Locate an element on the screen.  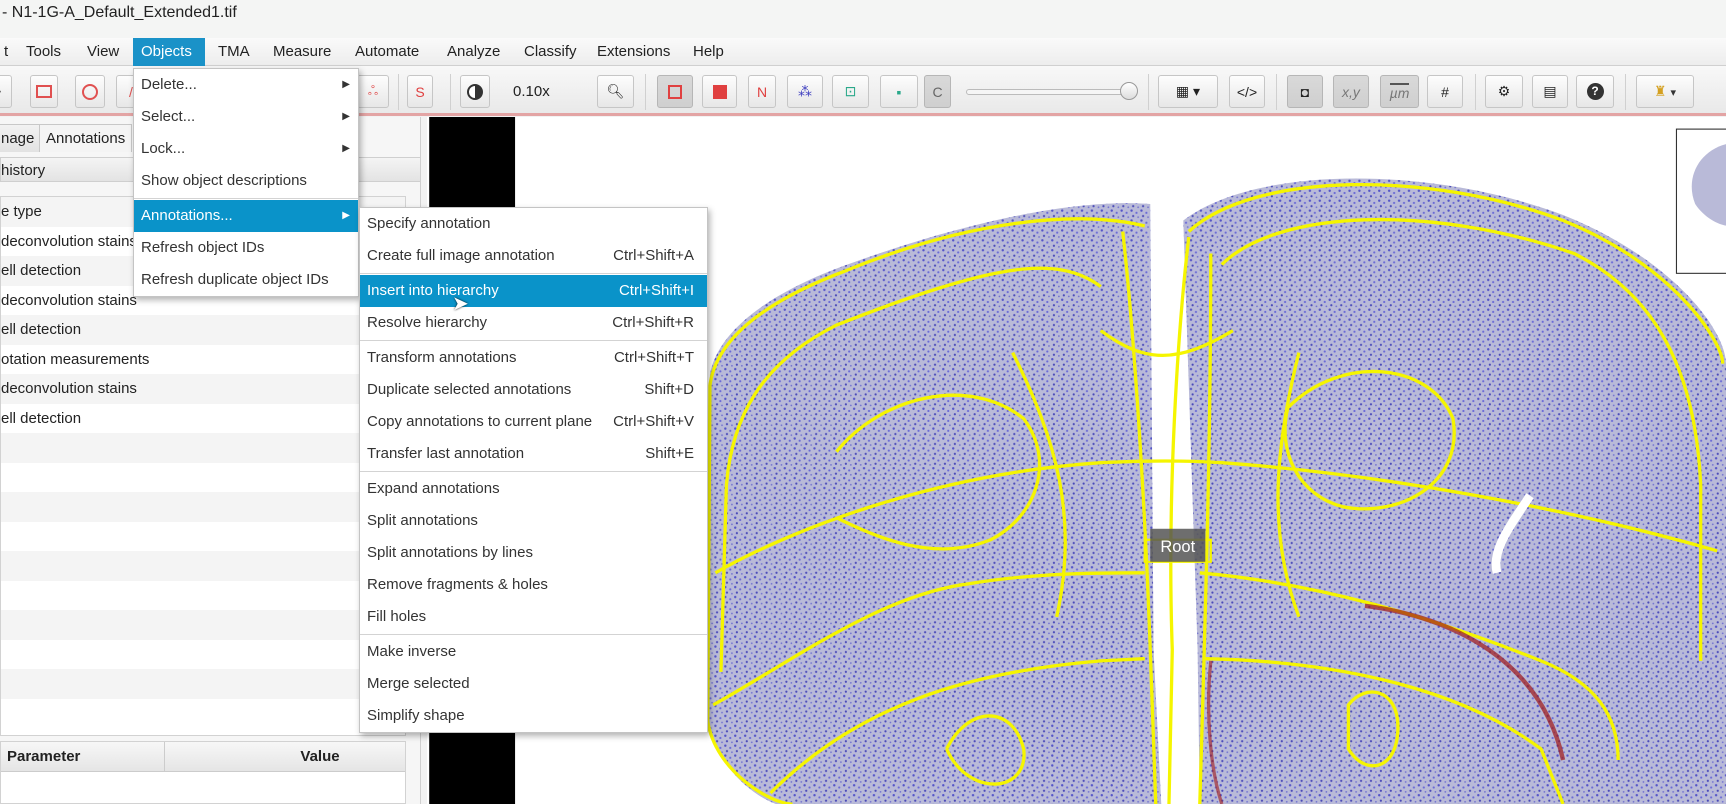
zoom-to-fit-button: 🔍︎ is located at coordinates (615, 91).